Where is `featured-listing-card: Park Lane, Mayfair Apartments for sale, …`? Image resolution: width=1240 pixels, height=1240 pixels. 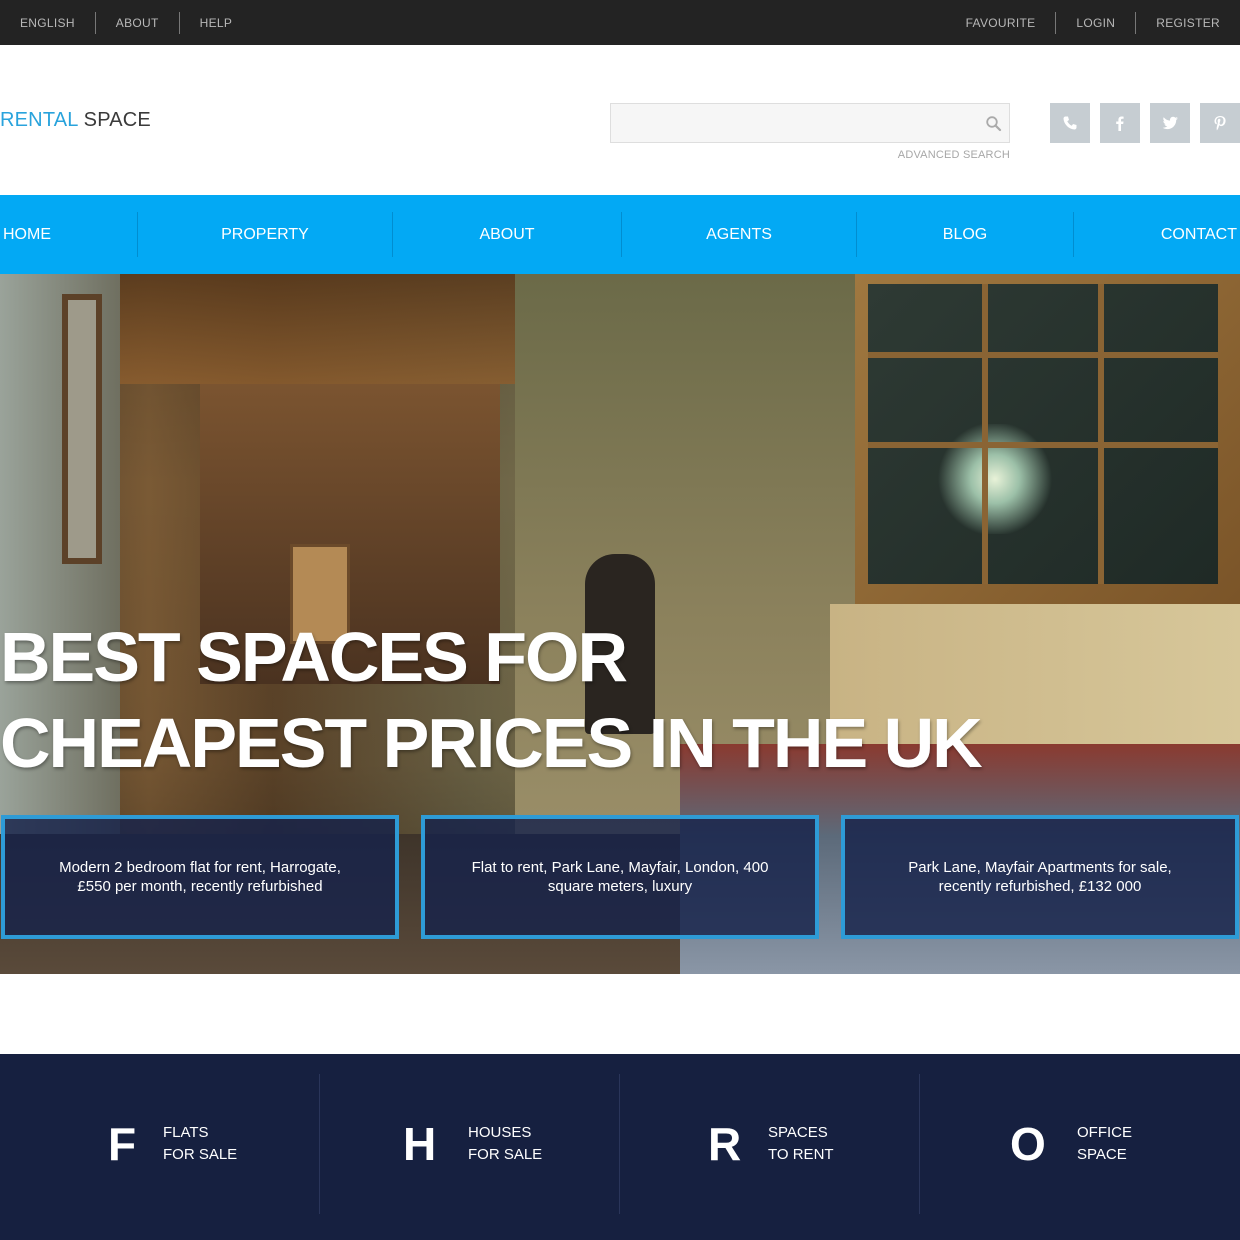
featured-listing-card: Park Lane, Mayfair Apartments for sale, … is located at coordinates (1040, 877).